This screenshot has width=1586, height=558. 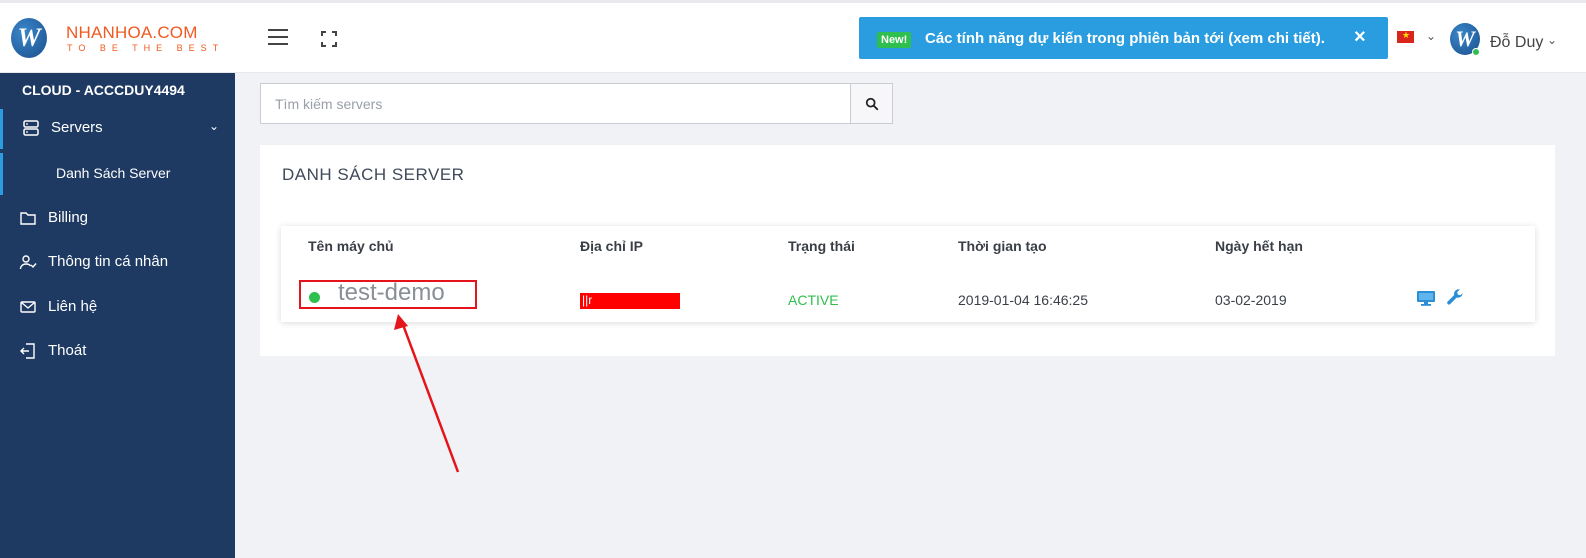 I want to click on logo-icon: W, so click(x=29, y=38).